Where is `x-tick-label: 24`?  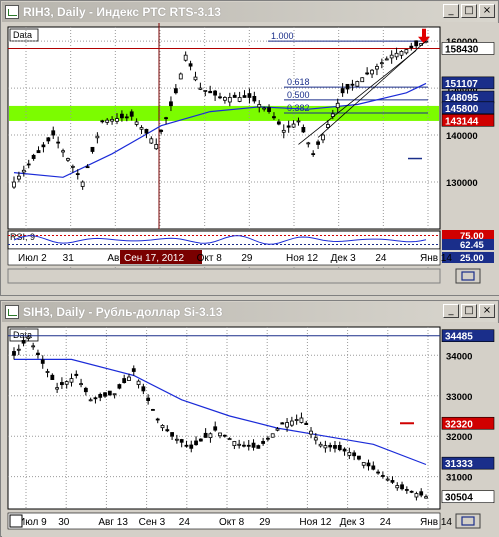 x-tick-label: 24 is located at coordinates (381, 258).